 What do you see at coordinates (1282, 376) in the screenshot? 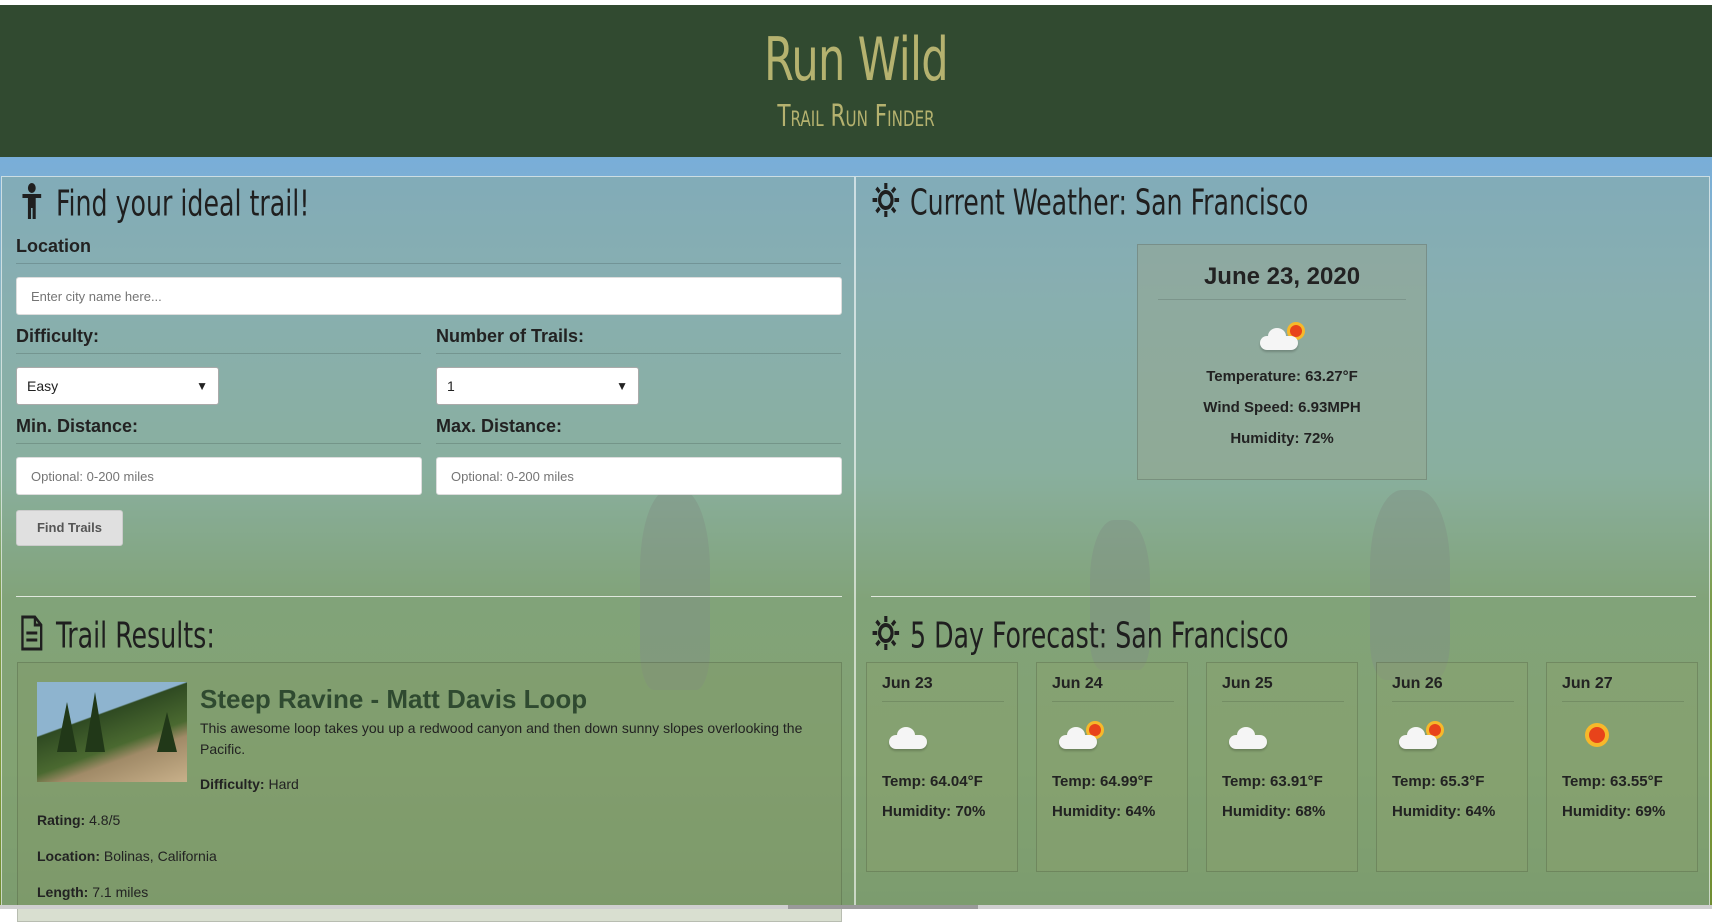
I see `weather-temperature: Temperature: 63.27°F` at bounding box center [1282, 376].